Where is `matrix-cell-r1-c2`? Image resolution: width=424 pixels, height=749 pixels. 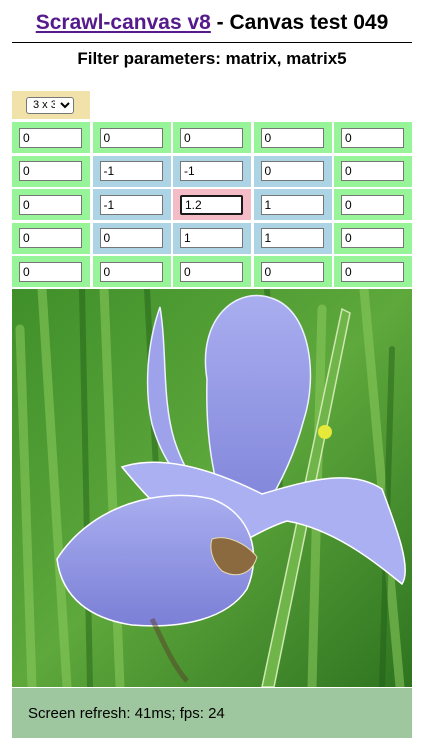
matrix-cell-r1-c2 is located at coordinates (131, 137).